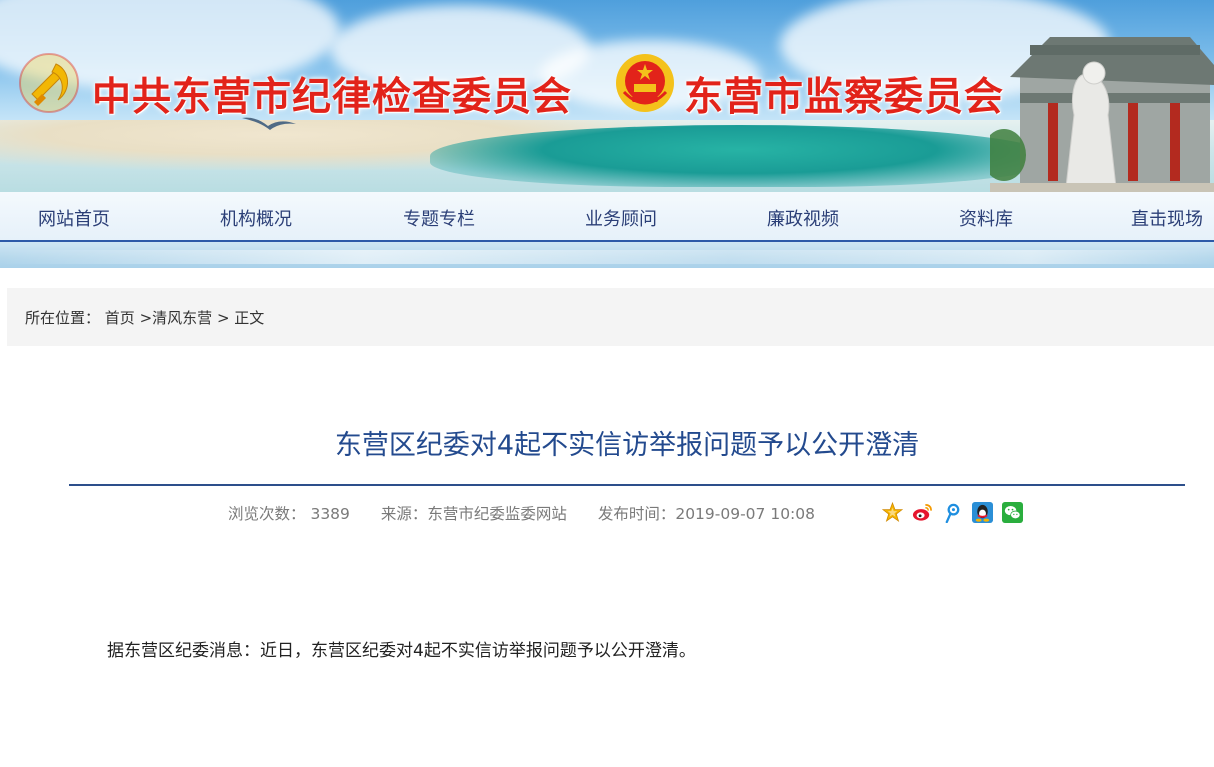 The image size is (1214, 767). I want to click on article-title: 东营区纪委对4起不实信访举报问题予以公开澄清, so click(627, 445).